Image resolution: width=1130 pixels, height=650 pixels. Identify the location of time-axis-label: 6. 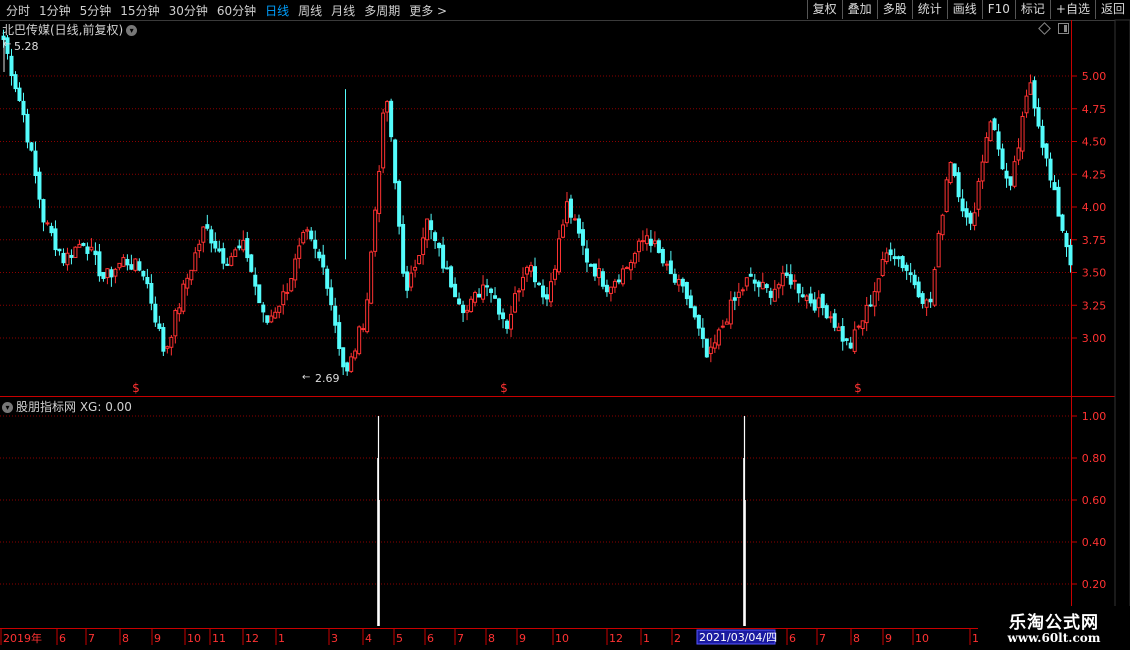
(62, 638).